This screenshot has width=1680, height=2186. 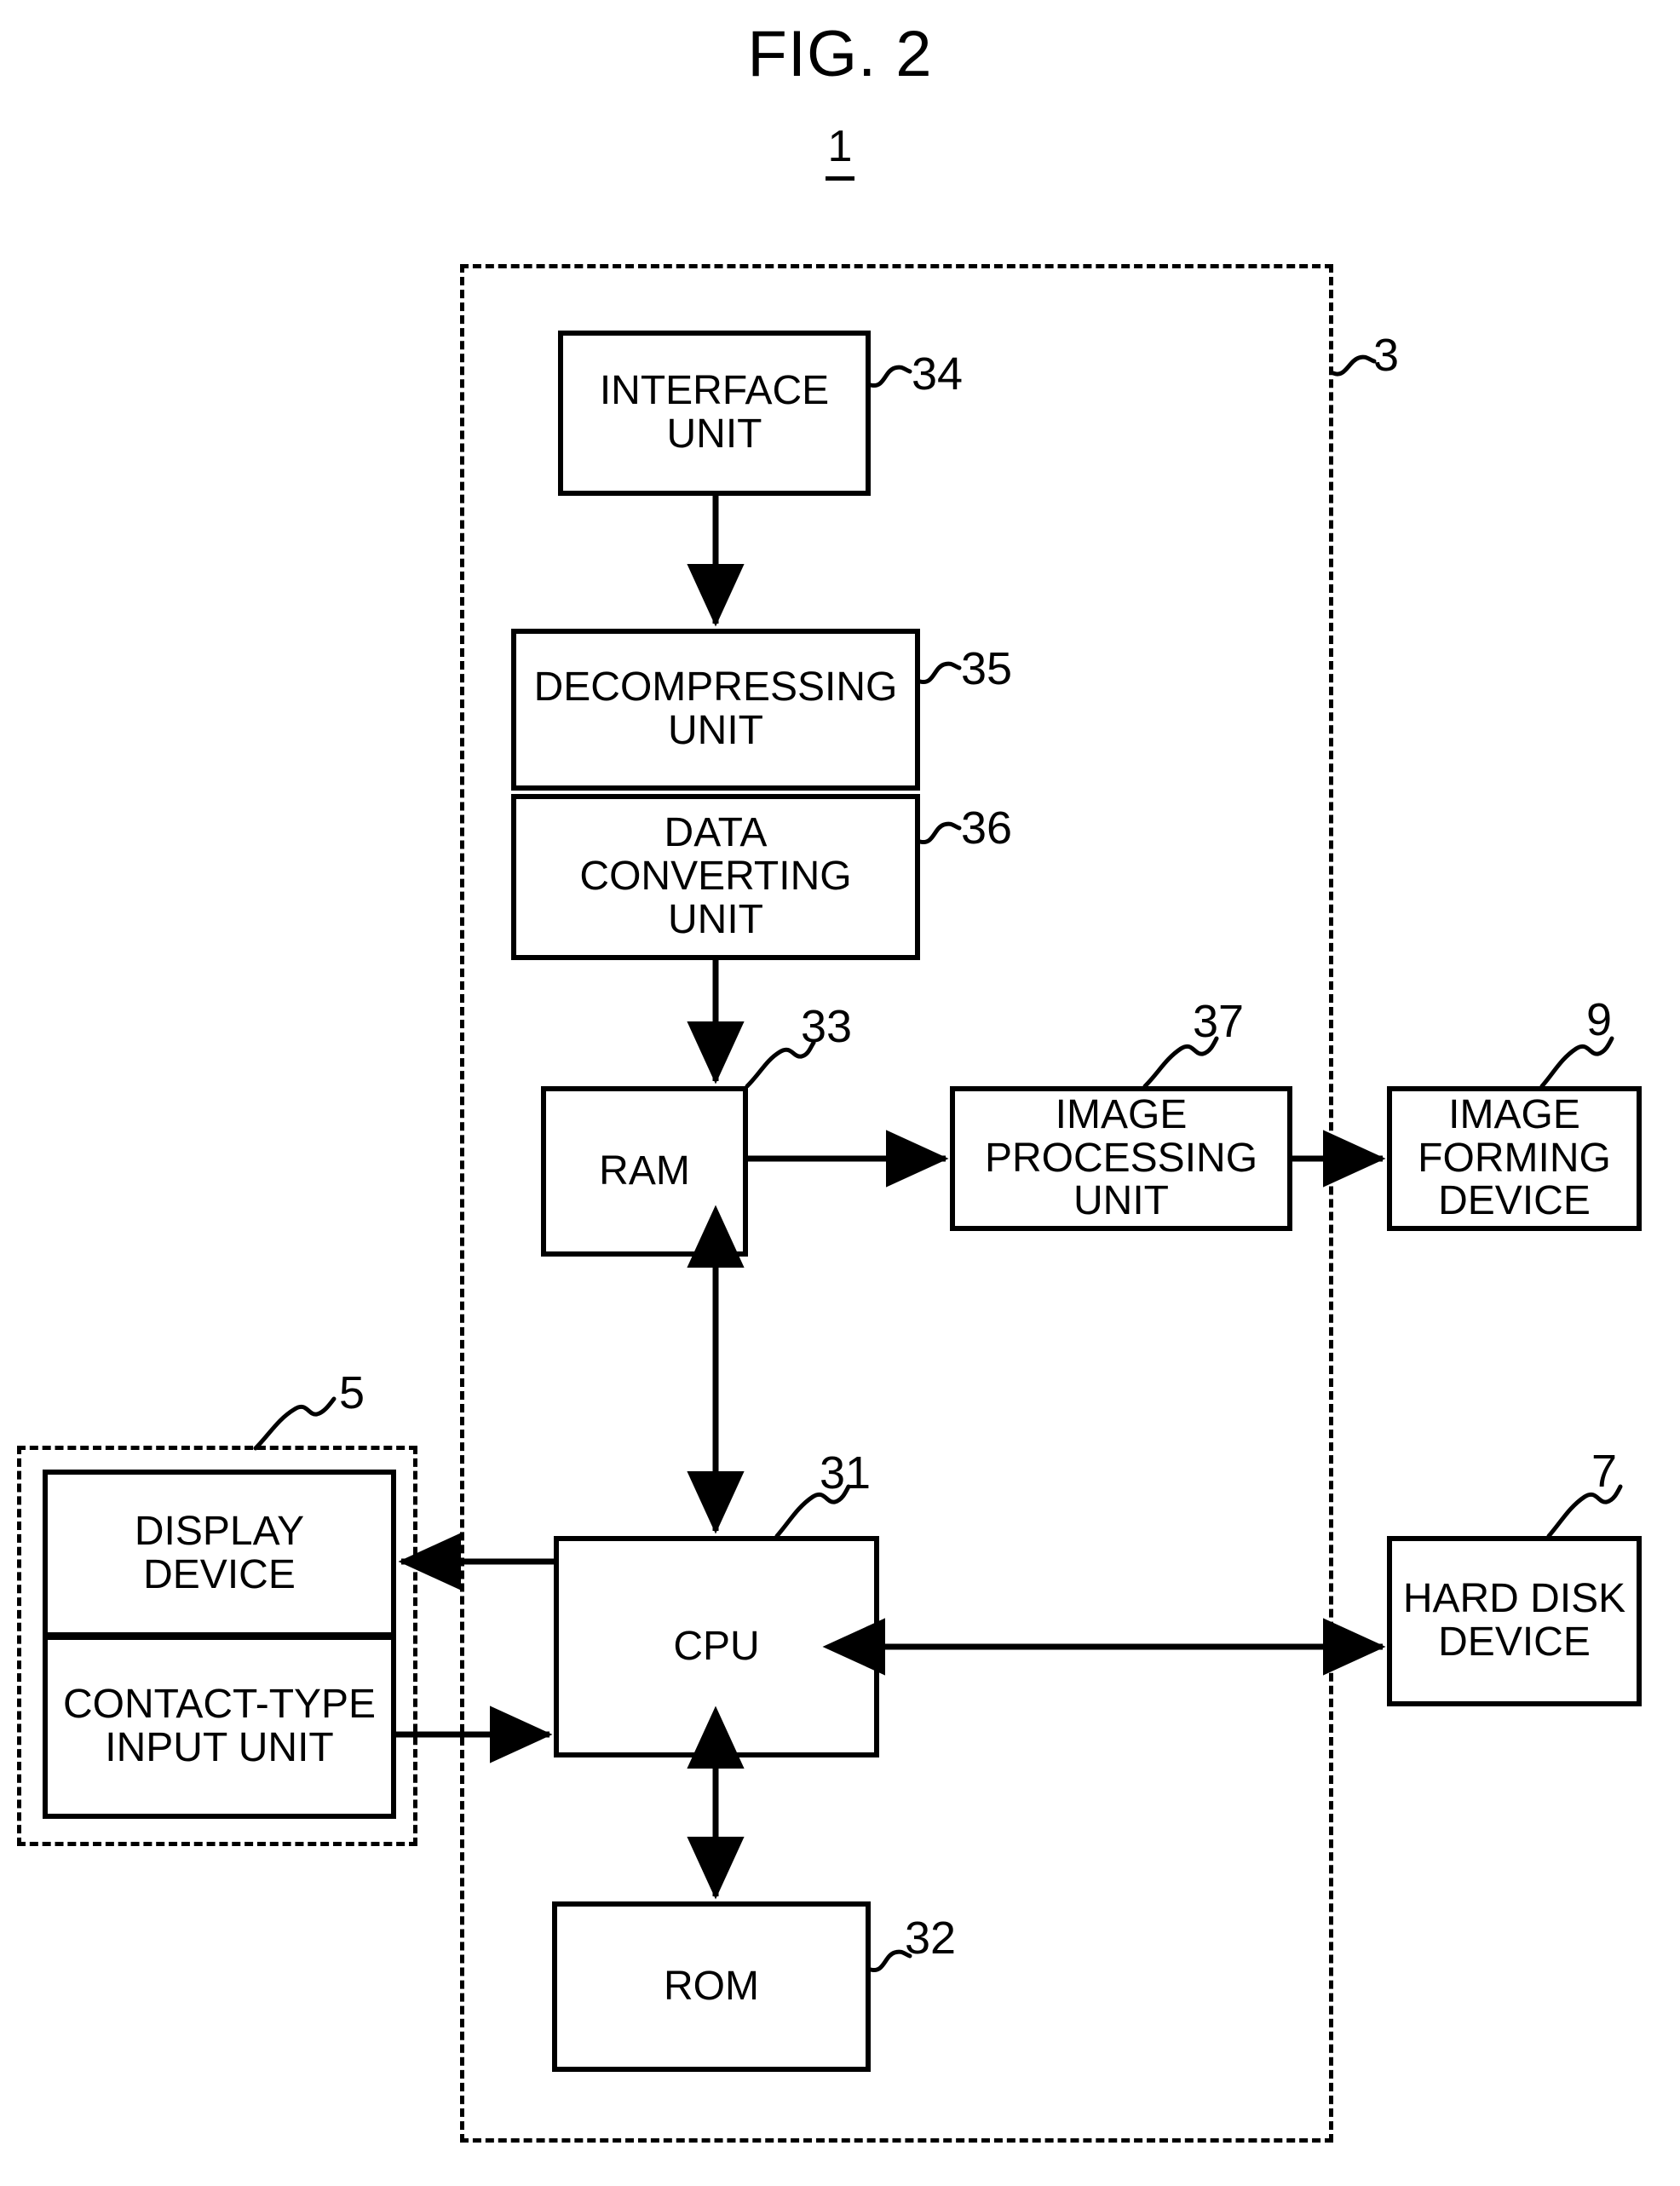 I want to click on image-processing-unit-block: IMAGE PROCESSING UNIT, so click(x=1121, y=1158).